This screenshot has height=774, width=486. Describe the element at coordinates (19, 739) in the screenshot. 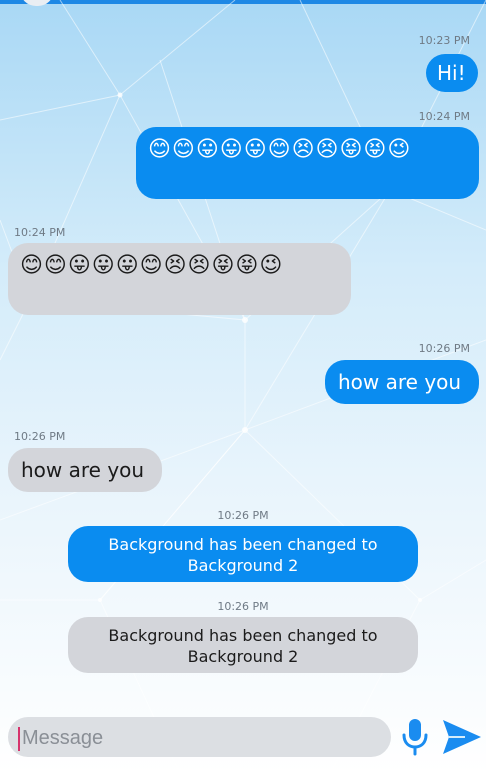

I see `text-cursor` at that location.